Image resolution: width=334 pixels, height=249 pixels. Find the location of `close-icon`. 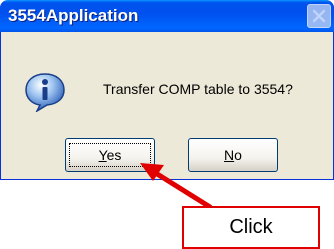

close-icon is located at coordinates (319, 16).